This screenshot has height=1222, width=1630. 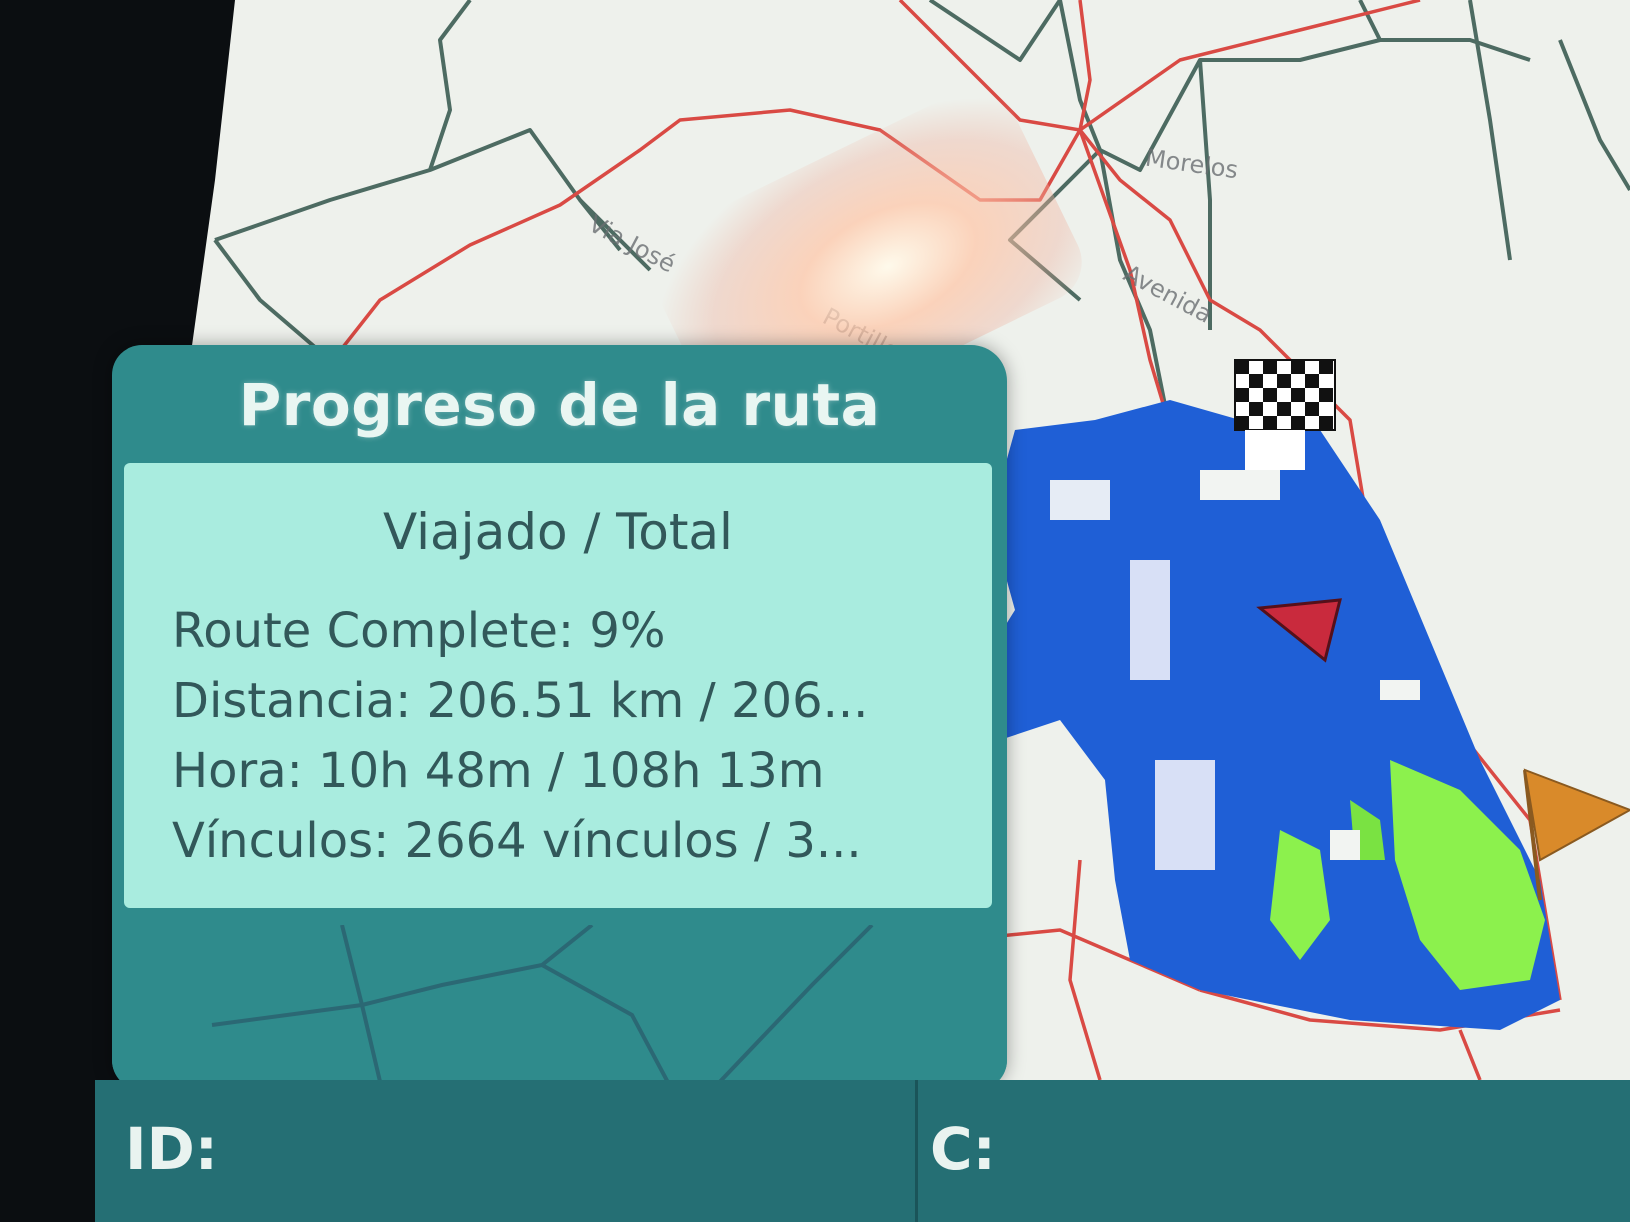 What do you see at coordinates (559, 1007) in the screenshot?
I see `panel-map-preview` at bounding box center [559, 1007].